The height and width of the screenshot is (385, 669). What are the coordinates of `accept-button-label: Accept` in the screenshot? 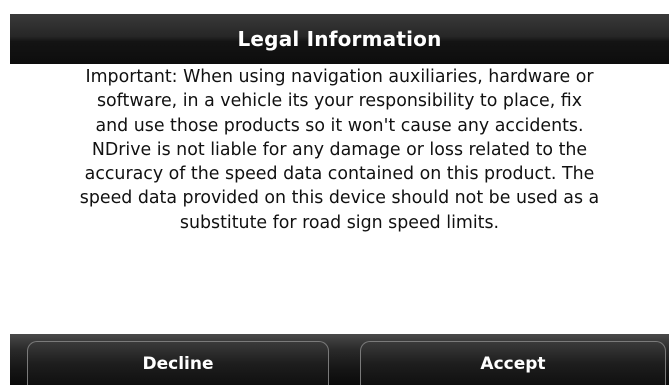 It's located at (513, 364).